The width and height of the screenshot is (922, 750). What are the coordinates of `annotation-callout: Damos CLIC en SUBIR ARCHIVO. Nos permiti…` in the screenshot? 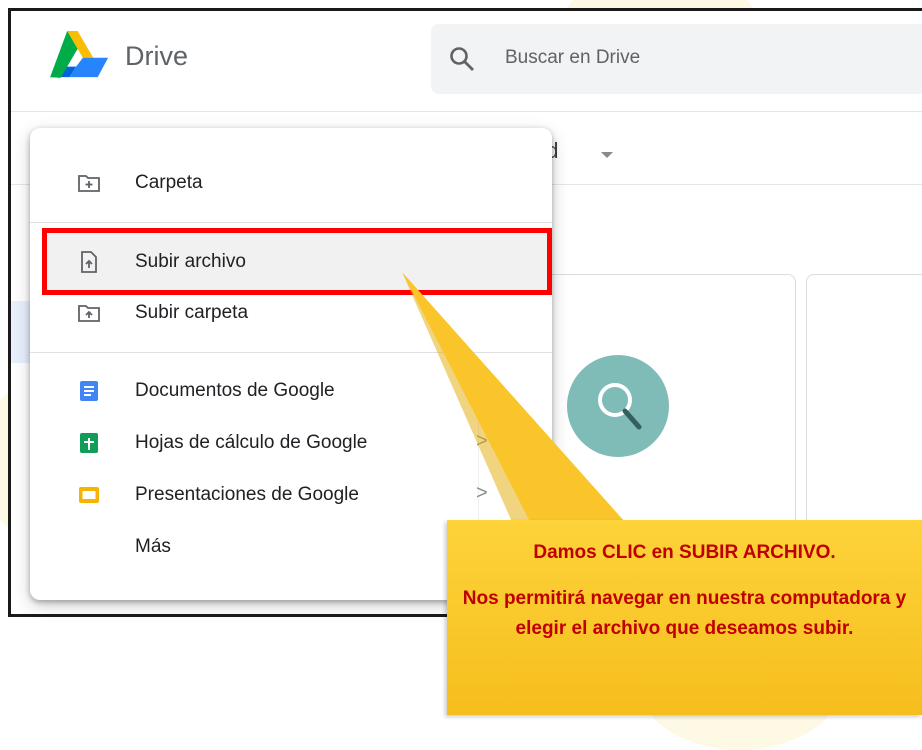 It's located at (684, 617).